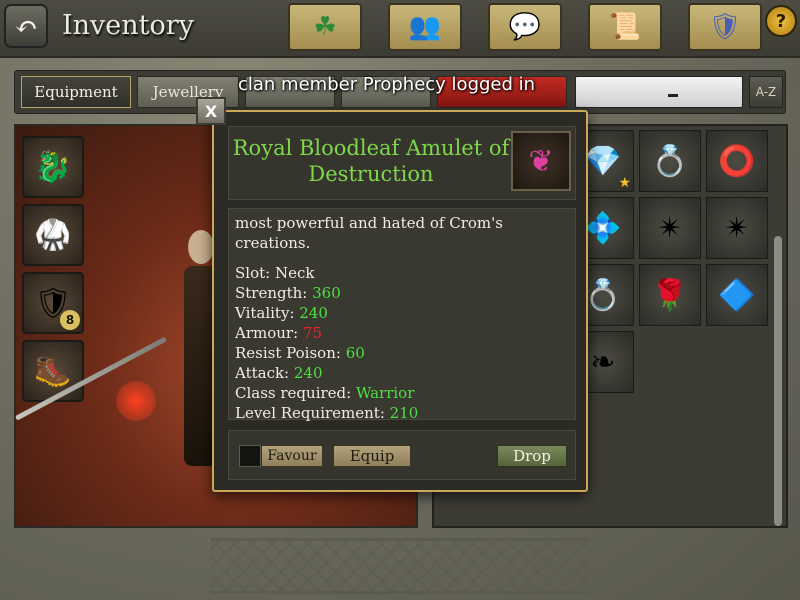 The image size is (800, 600). Describe the element at coordinates (387, 84) in the screenshot. I see `clan-notification: clan member Prophecy logged in` at that location.